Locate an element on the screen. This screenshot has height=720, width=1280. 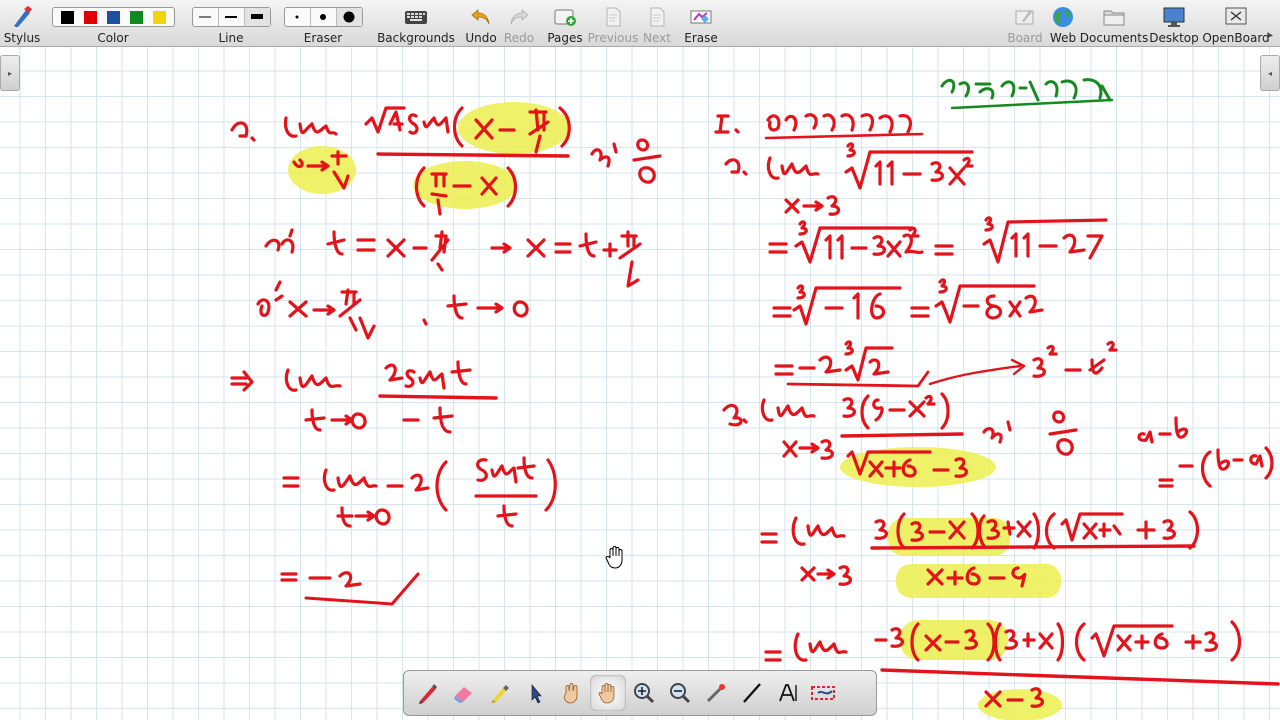
laser-pointer-tool-button is located at coordinates (716, 693).